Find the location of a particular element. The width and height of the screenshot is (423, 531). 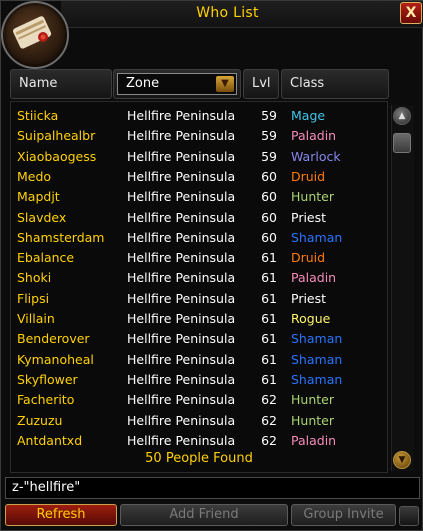

scroll-down-arrow-icon: ▼ is located at coordinates (402, 460).